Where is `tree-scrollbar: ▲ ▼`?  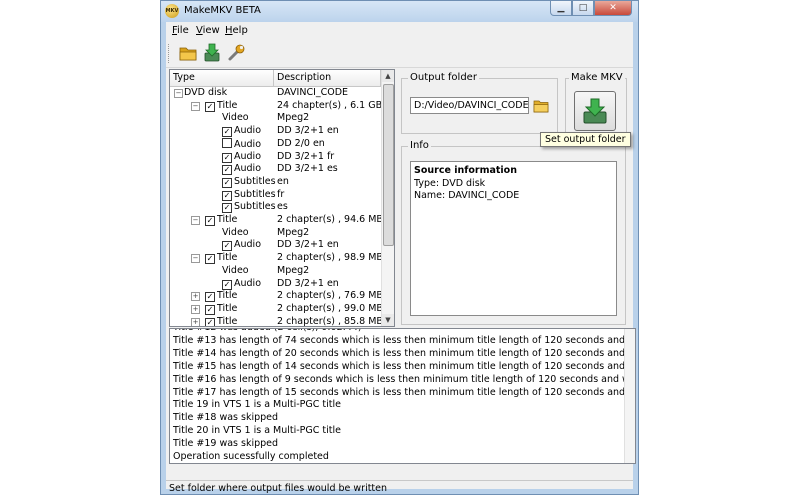
tree-scrollbar: ▲ ▼ is located at coordinates (387, 198).